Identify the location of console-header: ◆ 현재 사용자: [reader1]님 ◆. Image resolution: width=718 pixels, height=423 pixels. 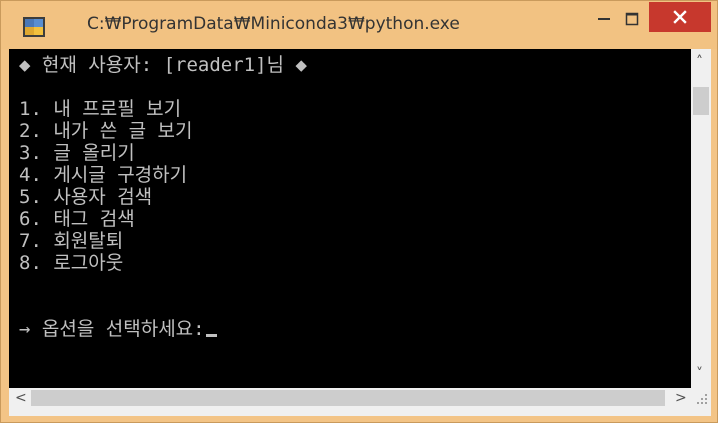
(163, 65).